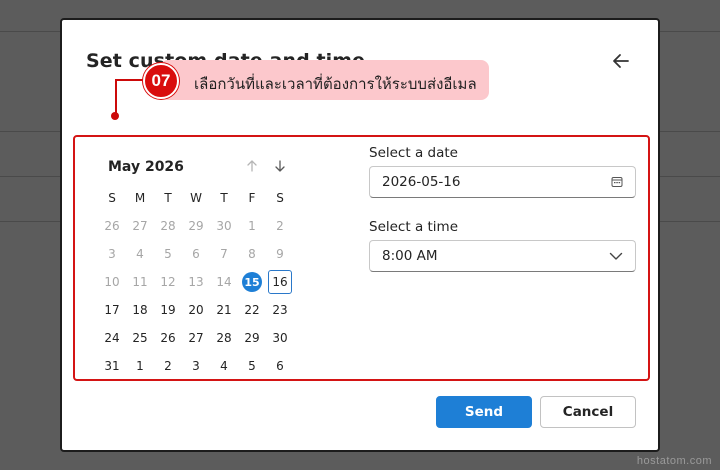  What do you see at coordinates (410, 256) in the screenshot?
I see `time-value: 8:00 AM` at bounding box center [410, 256].